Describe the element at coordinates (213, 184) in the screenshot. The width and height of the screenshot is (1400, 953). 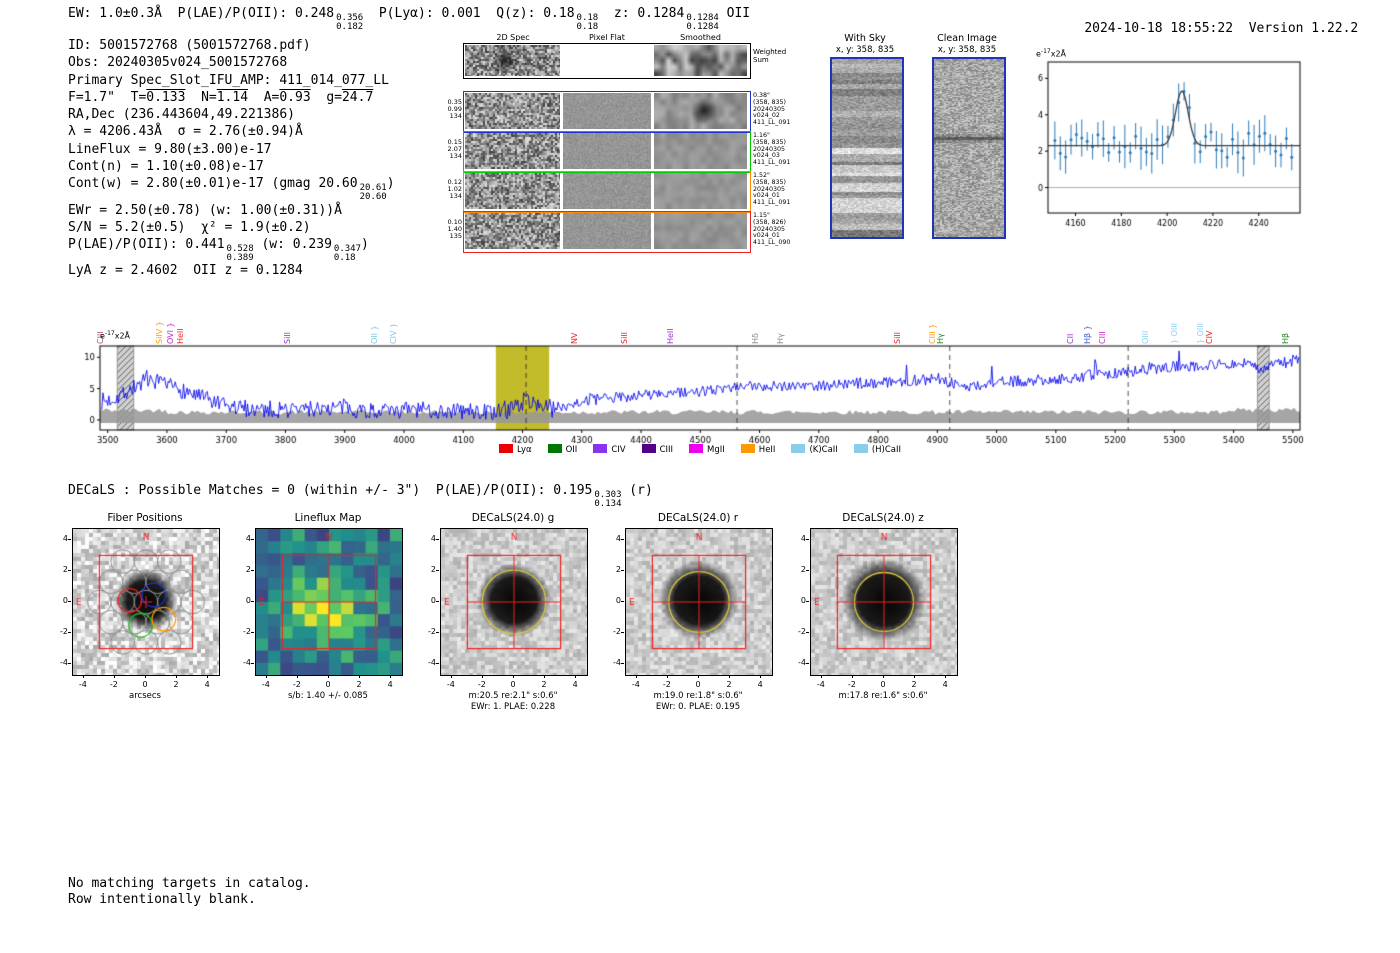
I see `segment-text: Cont(w) = 2.80(±0.01)e-17 (gmag 20.60` at that location.